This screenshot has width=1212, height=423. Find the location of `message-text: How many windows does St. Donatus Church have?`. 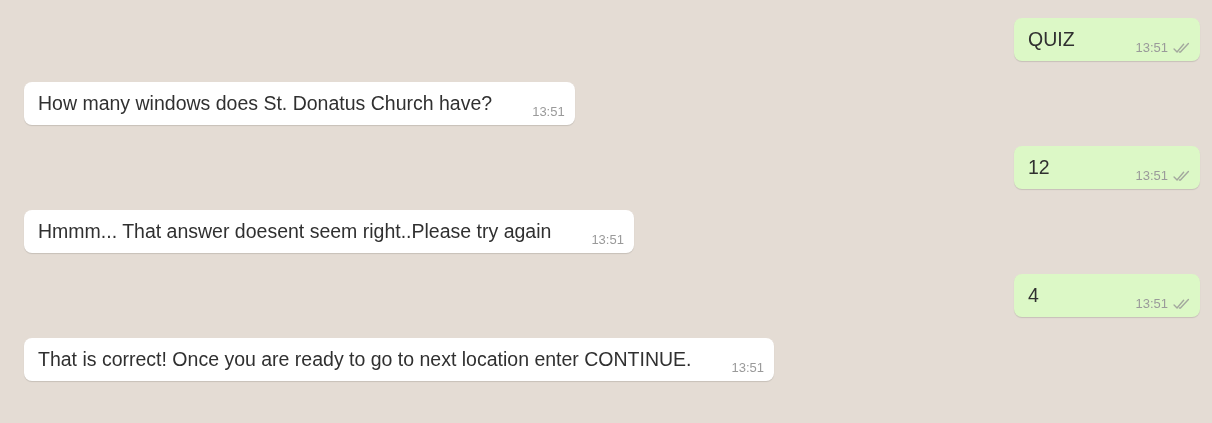

message-text: How many windows does St. Donatus Church have? is located at coordinates (265, 103).